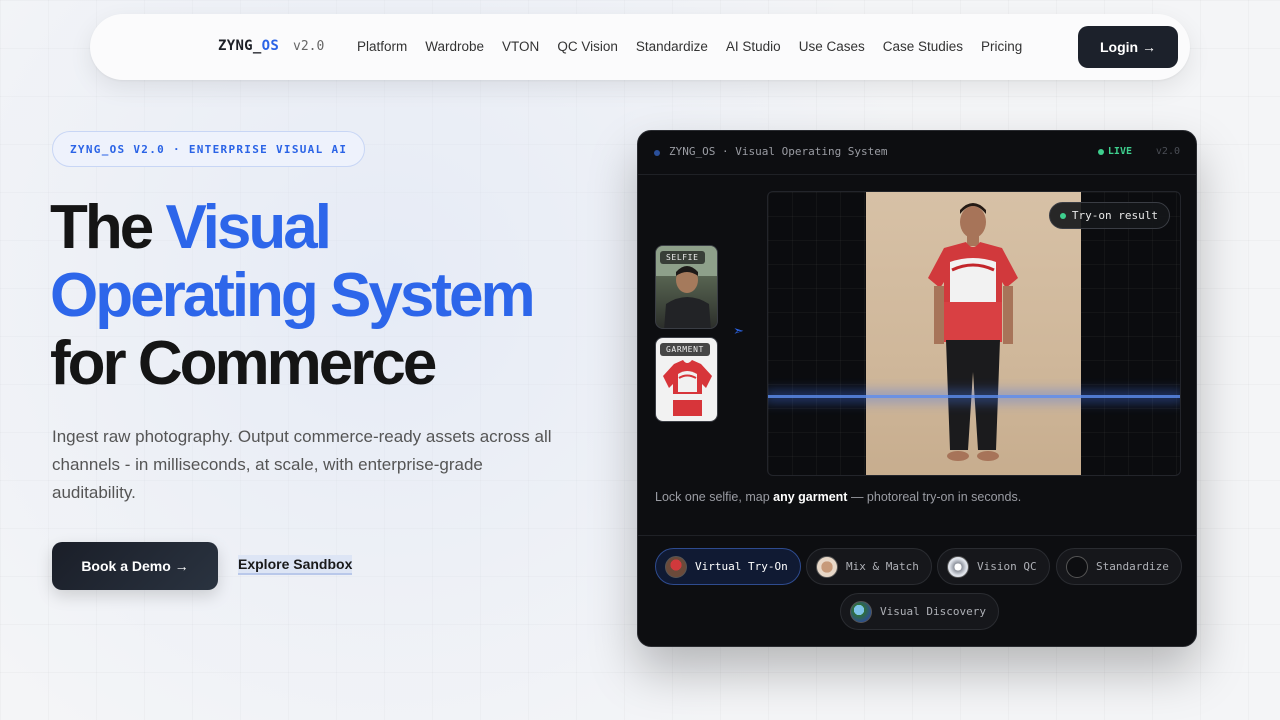 The image size is (1280, 720). I want to click on hero-headline: The Visual Operating System for Commerce, so click(293, 295).